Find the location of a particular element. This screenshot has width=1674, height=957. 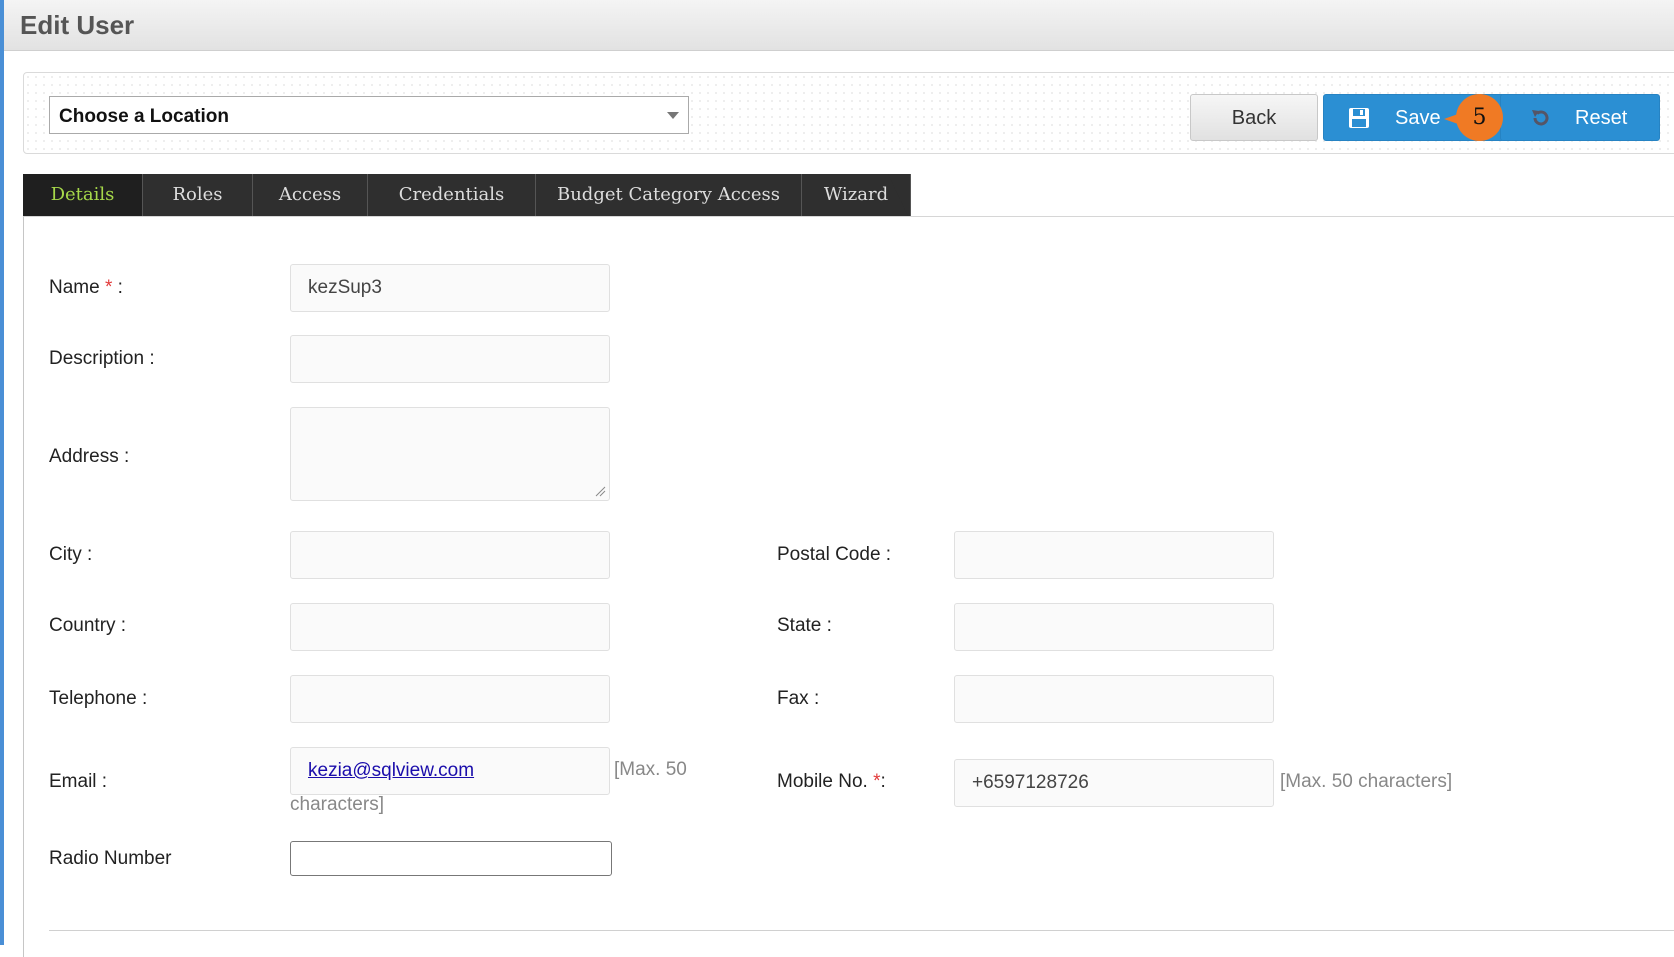

tab-label: Details is located at coordinates (82, 194).